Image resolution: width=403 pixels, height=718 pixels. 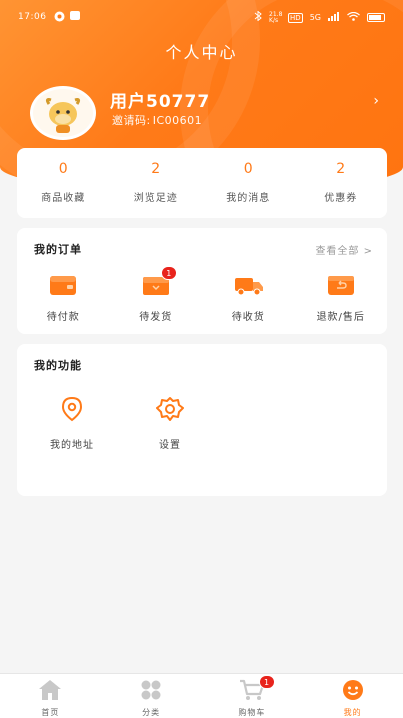 What do you see at coordinates (63, 317) in the screenshot?
I see `order-label: 待付款` at bounding box center [63, 317].